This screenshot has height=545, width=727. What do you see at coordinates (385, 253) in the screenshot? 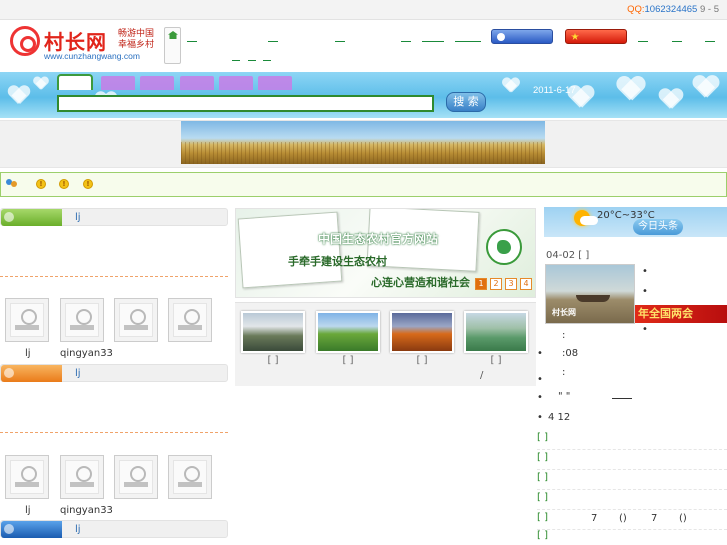
I see `feature-slideshow: 中国生态农村官方网站 手牵手建设生态农村 心连心营造和谐社会 1 2 3 4` at bounding box center [385, 253].